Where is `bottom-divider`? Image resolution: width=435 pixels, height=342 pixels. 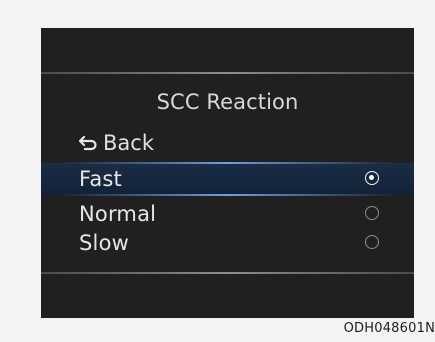 bottom-divider is located at coordinates (227, 273).